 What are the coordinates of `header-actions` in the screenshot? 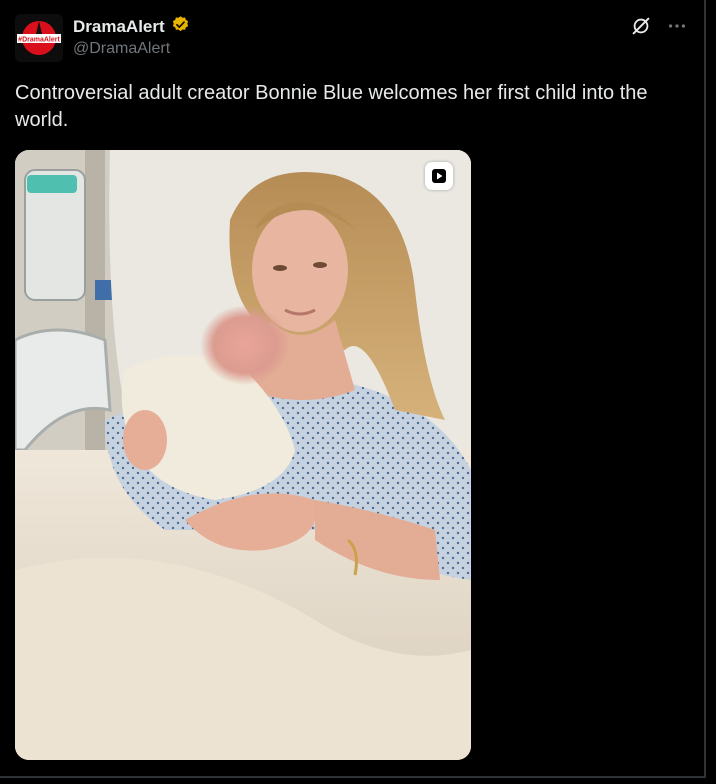 It's located at (659, 26).